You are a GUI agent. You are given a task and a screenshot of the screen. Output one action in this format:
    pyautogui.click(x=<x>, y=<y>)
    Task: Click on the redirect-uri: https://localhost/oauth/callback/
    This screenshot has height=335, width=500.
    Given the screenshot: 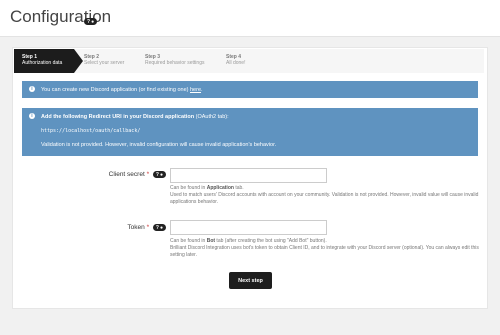 What is the action you would take?
    pyautogui.click(x=90, y=131)
    